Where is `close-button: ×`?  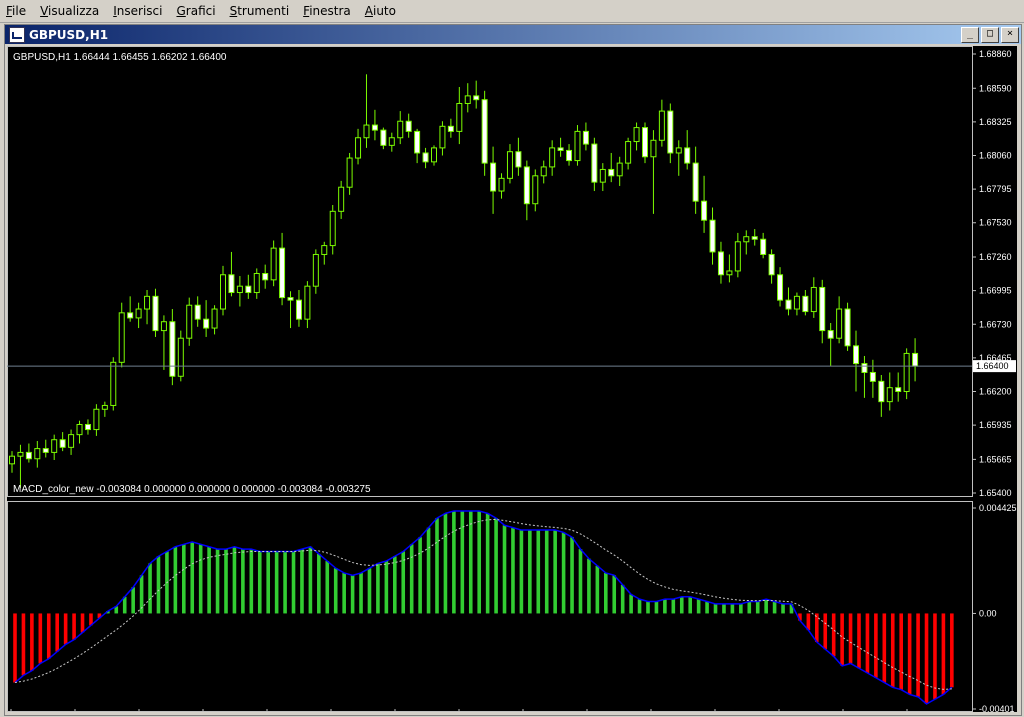
close-button: × is located at coordinates (1010, 35).